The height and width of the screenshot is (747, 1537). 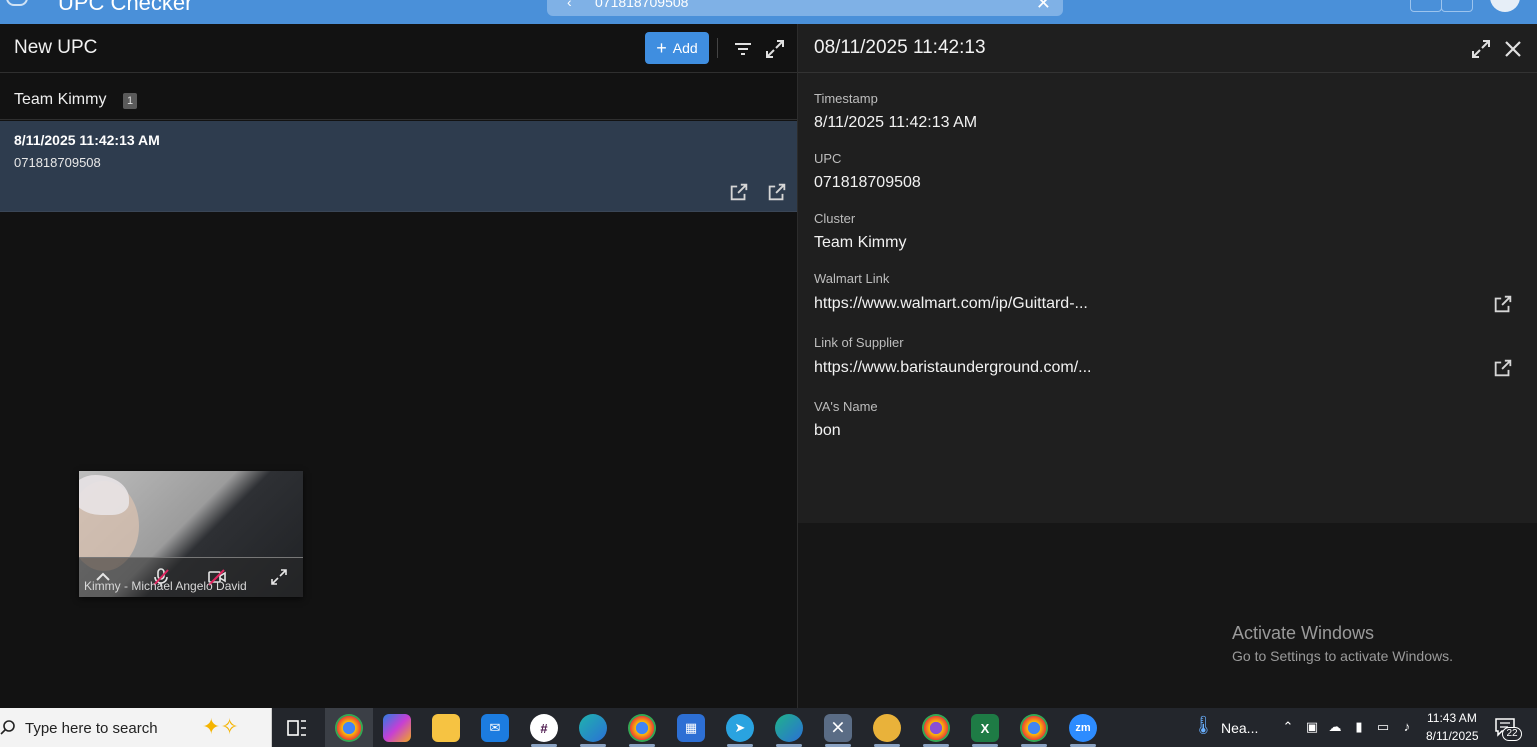 What do you see at coordinates (17, 3) in the screenshot?
I see `app-logo-icon` at bounding box center [17, 3].